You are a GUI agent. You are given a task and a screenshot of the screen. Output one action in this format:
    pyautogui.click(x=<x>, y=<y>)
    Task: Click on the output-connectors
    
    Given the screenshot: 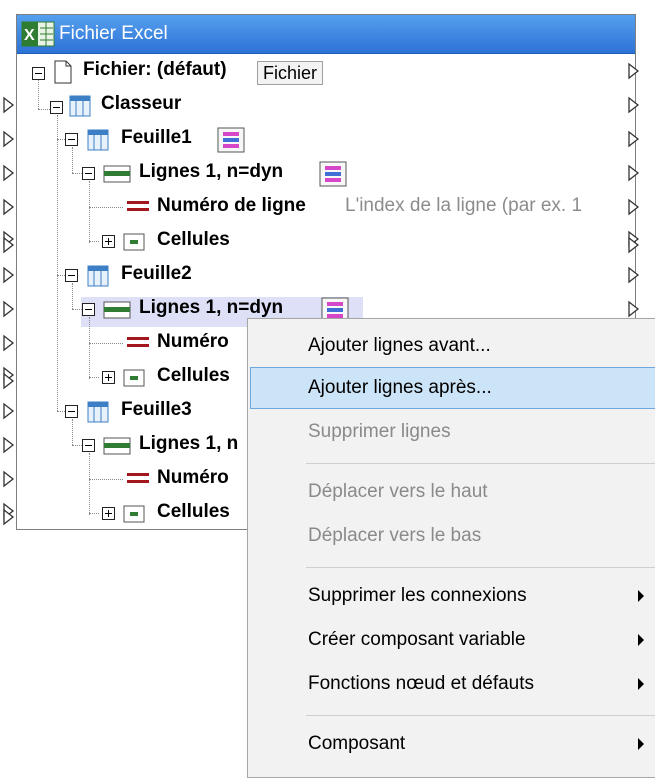 What is the action you would take?
    pyautogui.click(x=634, y=190)
    